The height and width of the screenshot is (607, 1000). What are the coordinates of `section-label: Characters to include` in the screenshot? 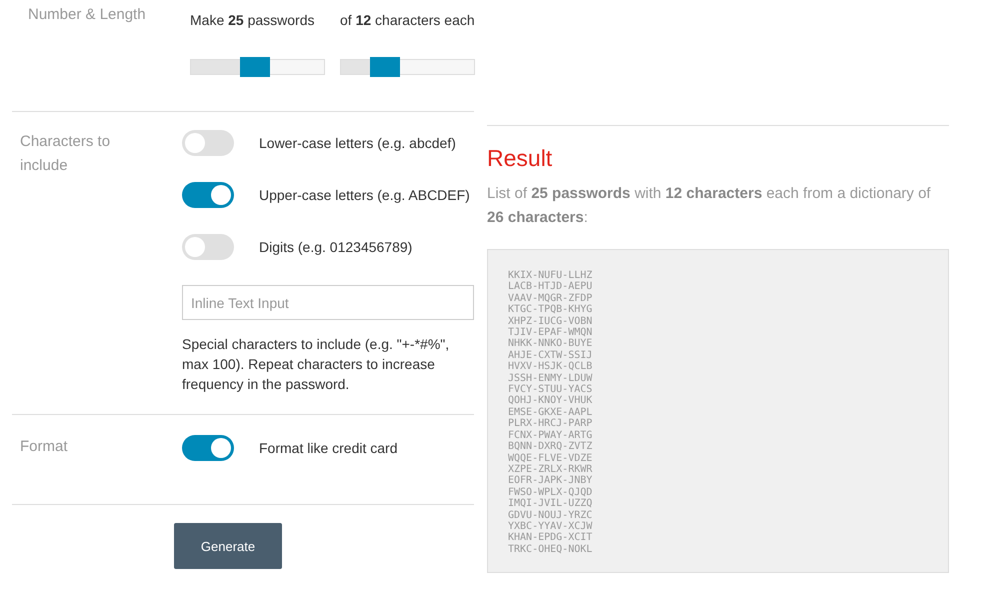 It's located at (65, 154).